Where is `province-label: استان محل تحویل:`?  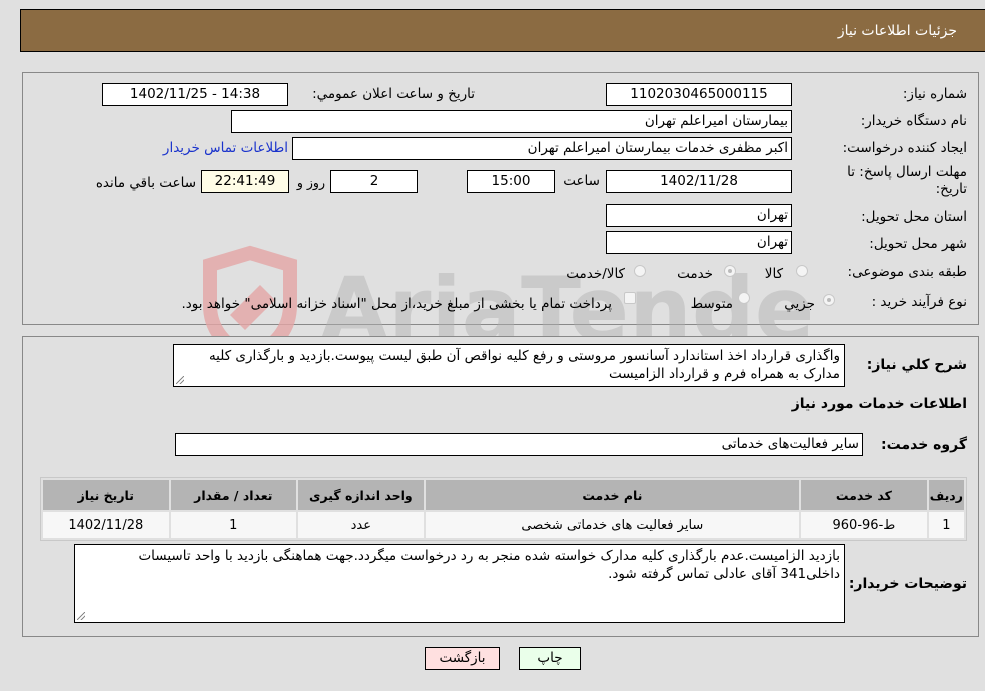 province-label: استان محل تحویل: is located at coordinates (914, 217).